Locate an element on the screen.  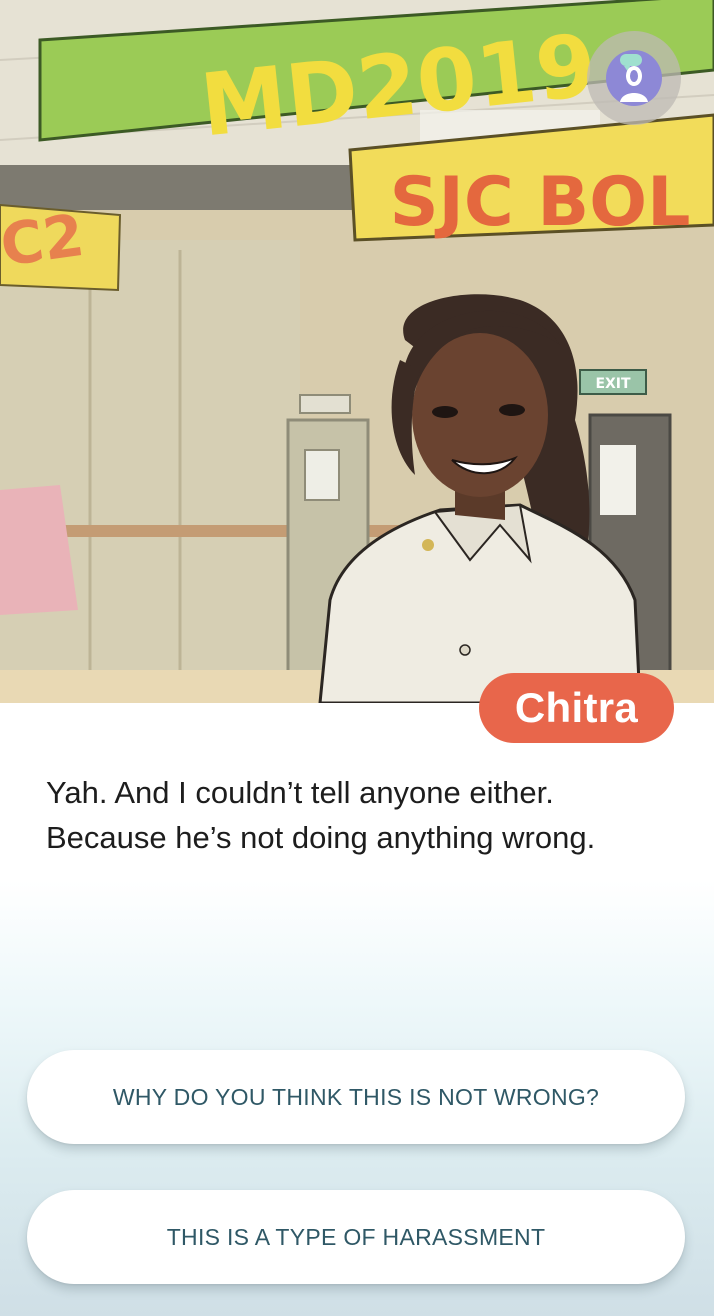
speaker-name-tag: Chitra is located at coordinates (576, 708).